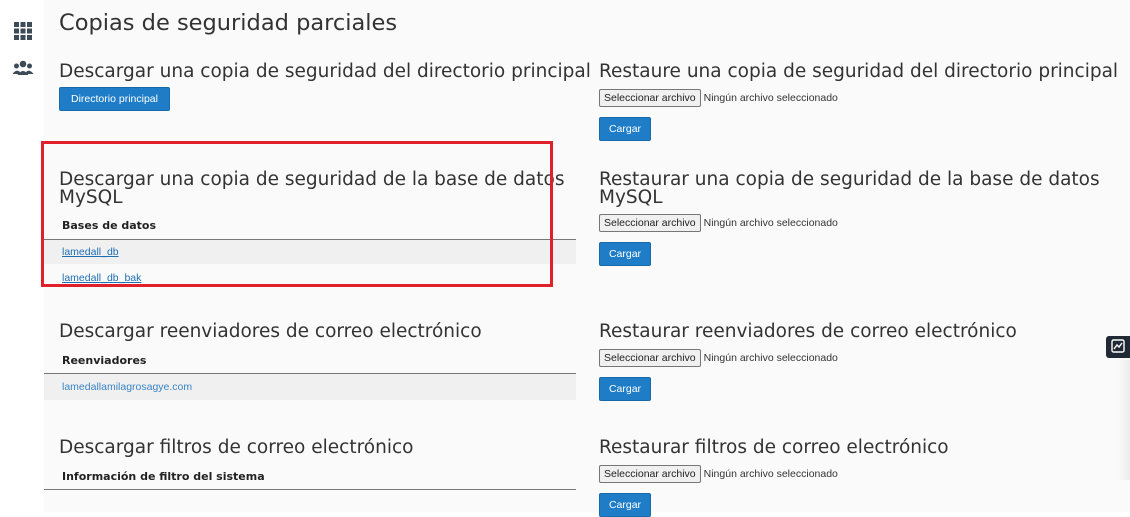 The width and height of the screenshot is (1130, 517). What do you see at coordinates (625, 505) in the screenshot?
I see `filters-upload-button: Cargar` at bounding box center [625, 505].